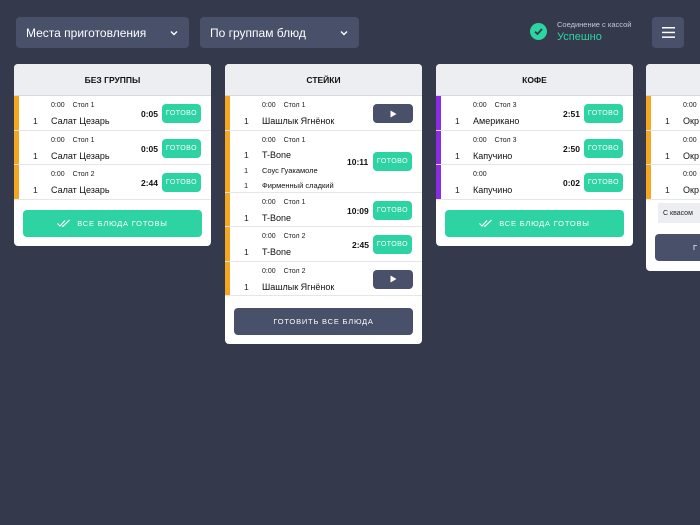  I want to click on item-timer: 0:05, so click(150, 114).